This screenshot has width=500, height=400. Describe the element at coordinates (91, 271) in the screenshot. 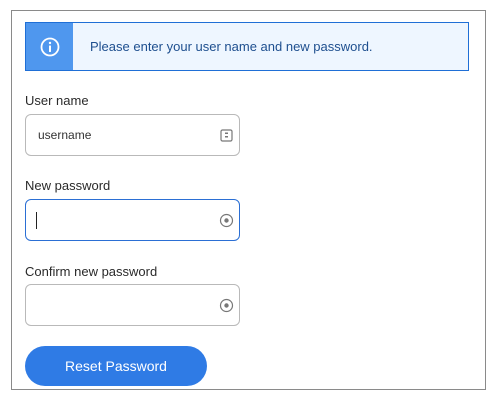

I see `confirm-password-label: Confirm new password` at that location.